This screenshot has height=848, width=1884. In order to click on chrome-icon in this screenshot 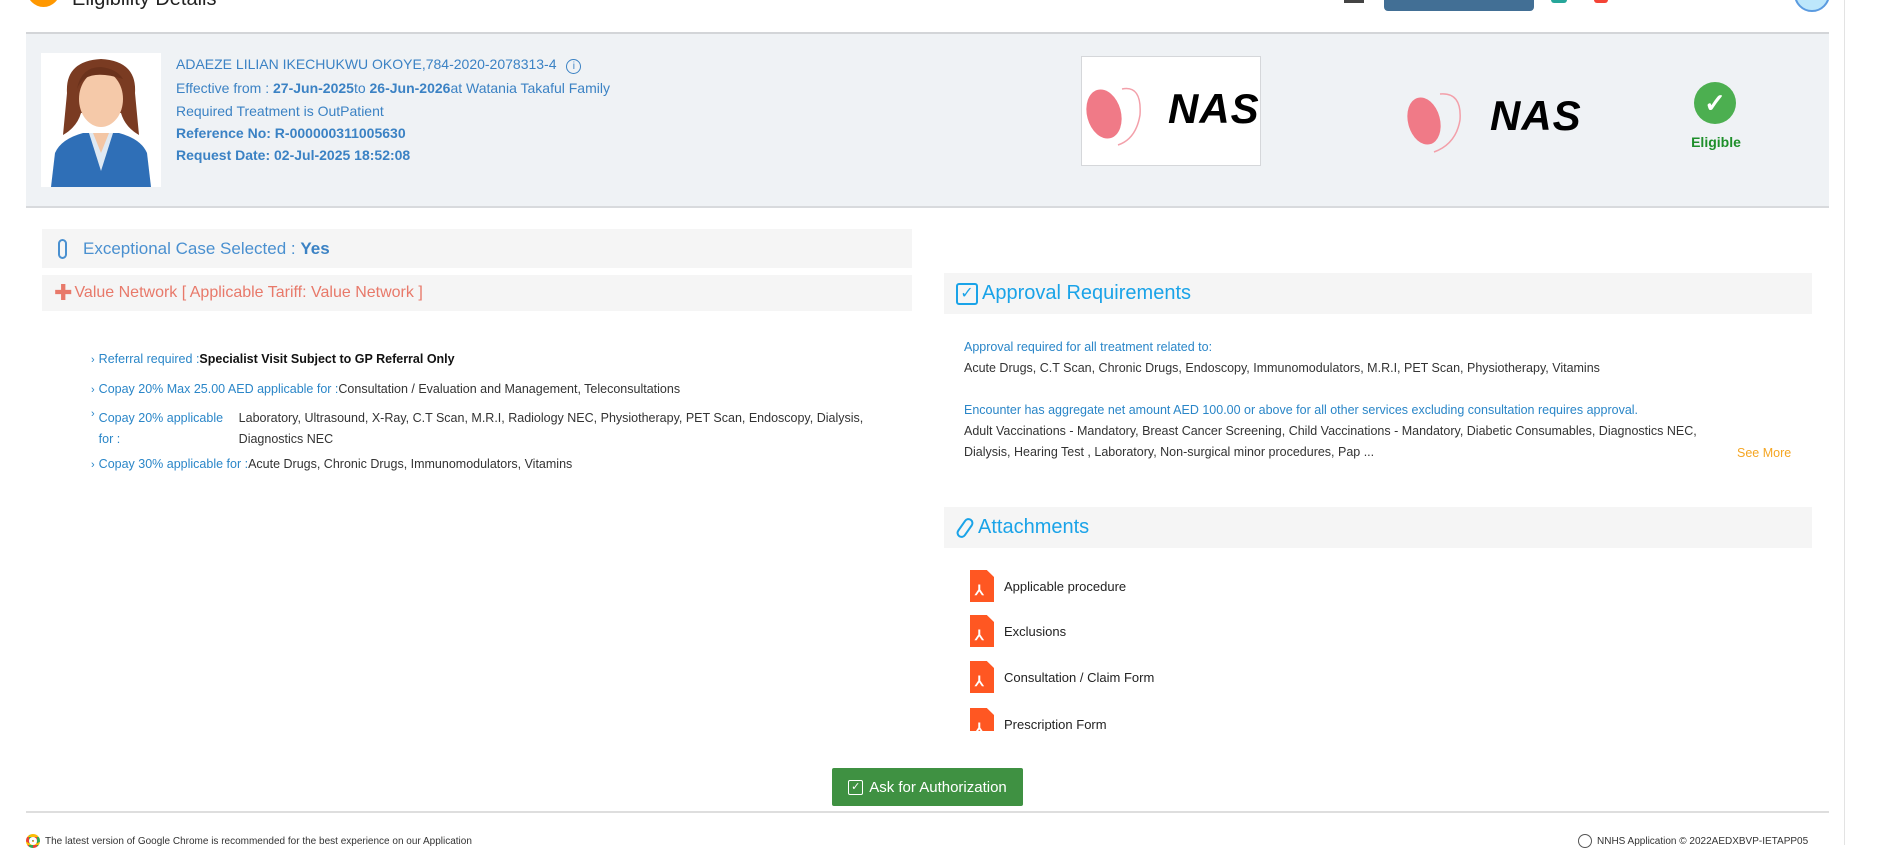, I will do `click(33, 841)`.